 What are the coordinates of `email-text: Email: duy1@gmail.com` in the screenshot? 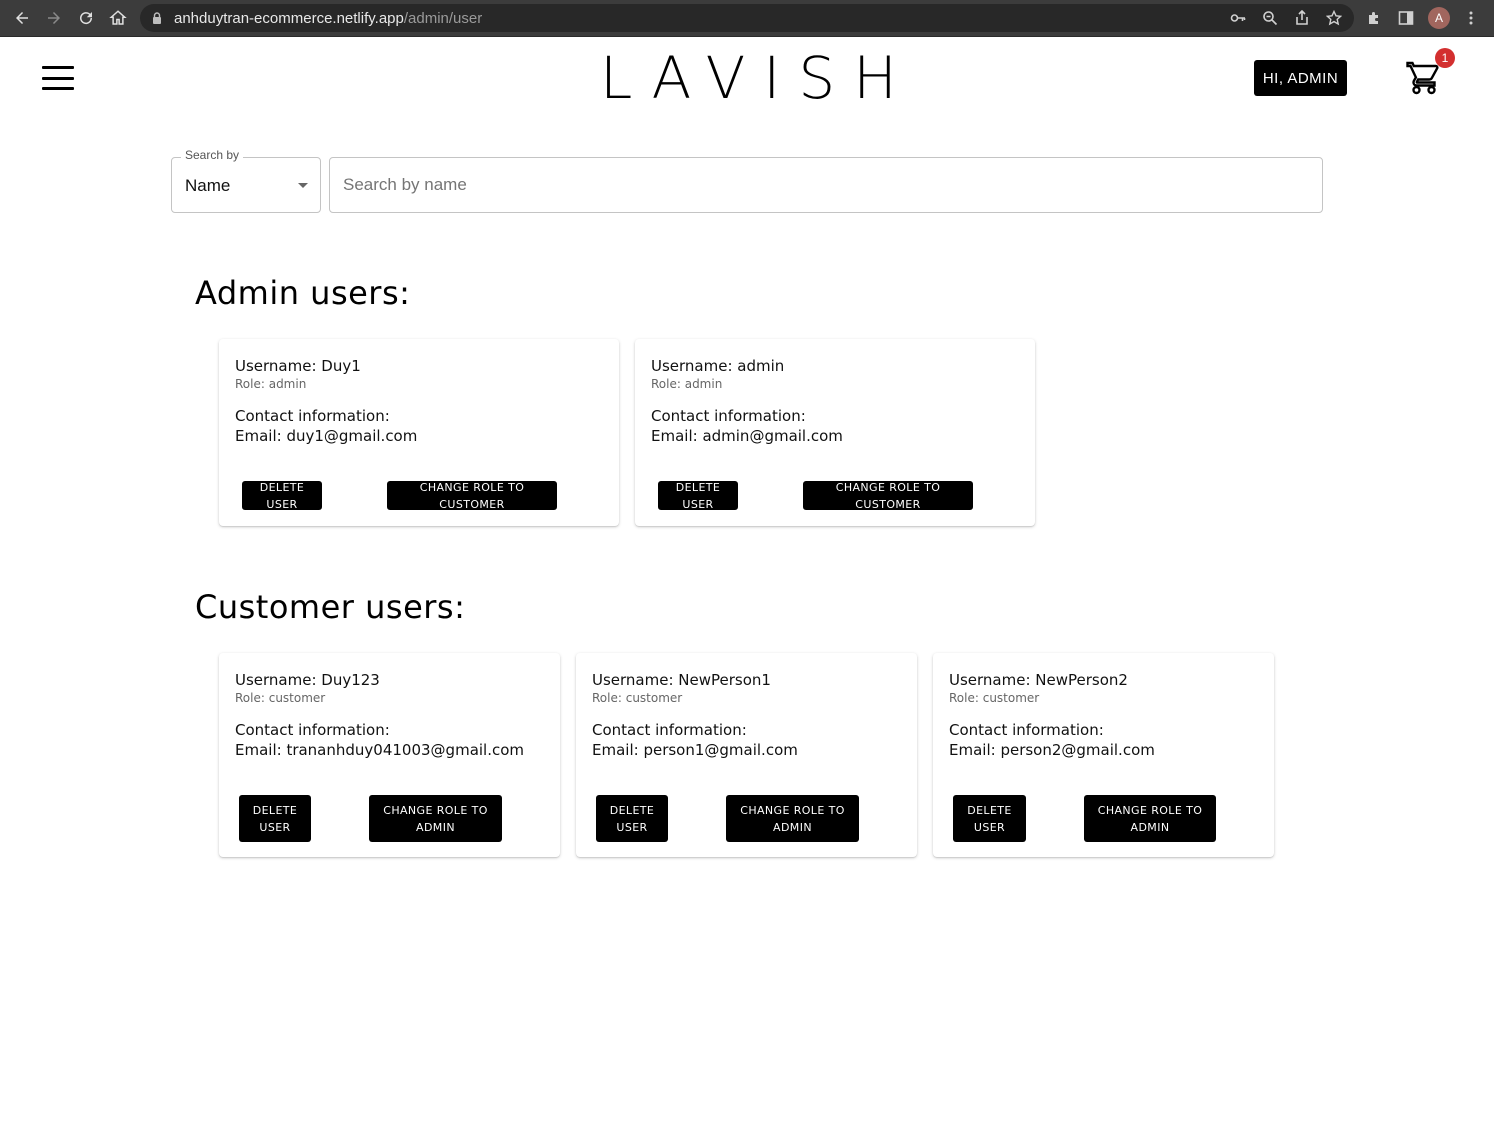 It's located at (326, 436).